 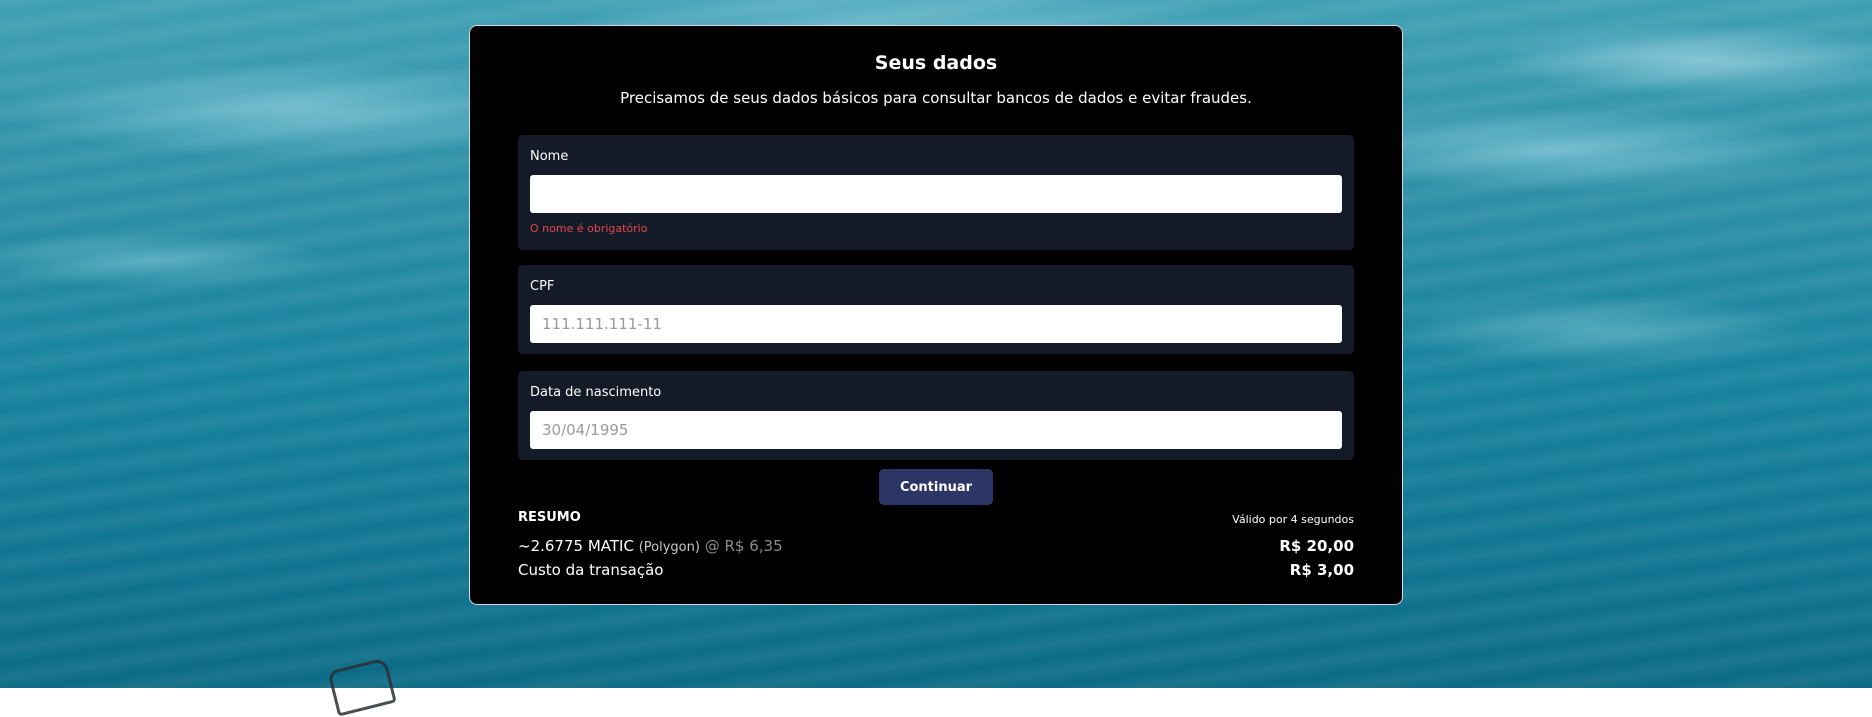 I want to click on name-field-group: Nome O nome é obrigatório, so click(x=936, y=192).